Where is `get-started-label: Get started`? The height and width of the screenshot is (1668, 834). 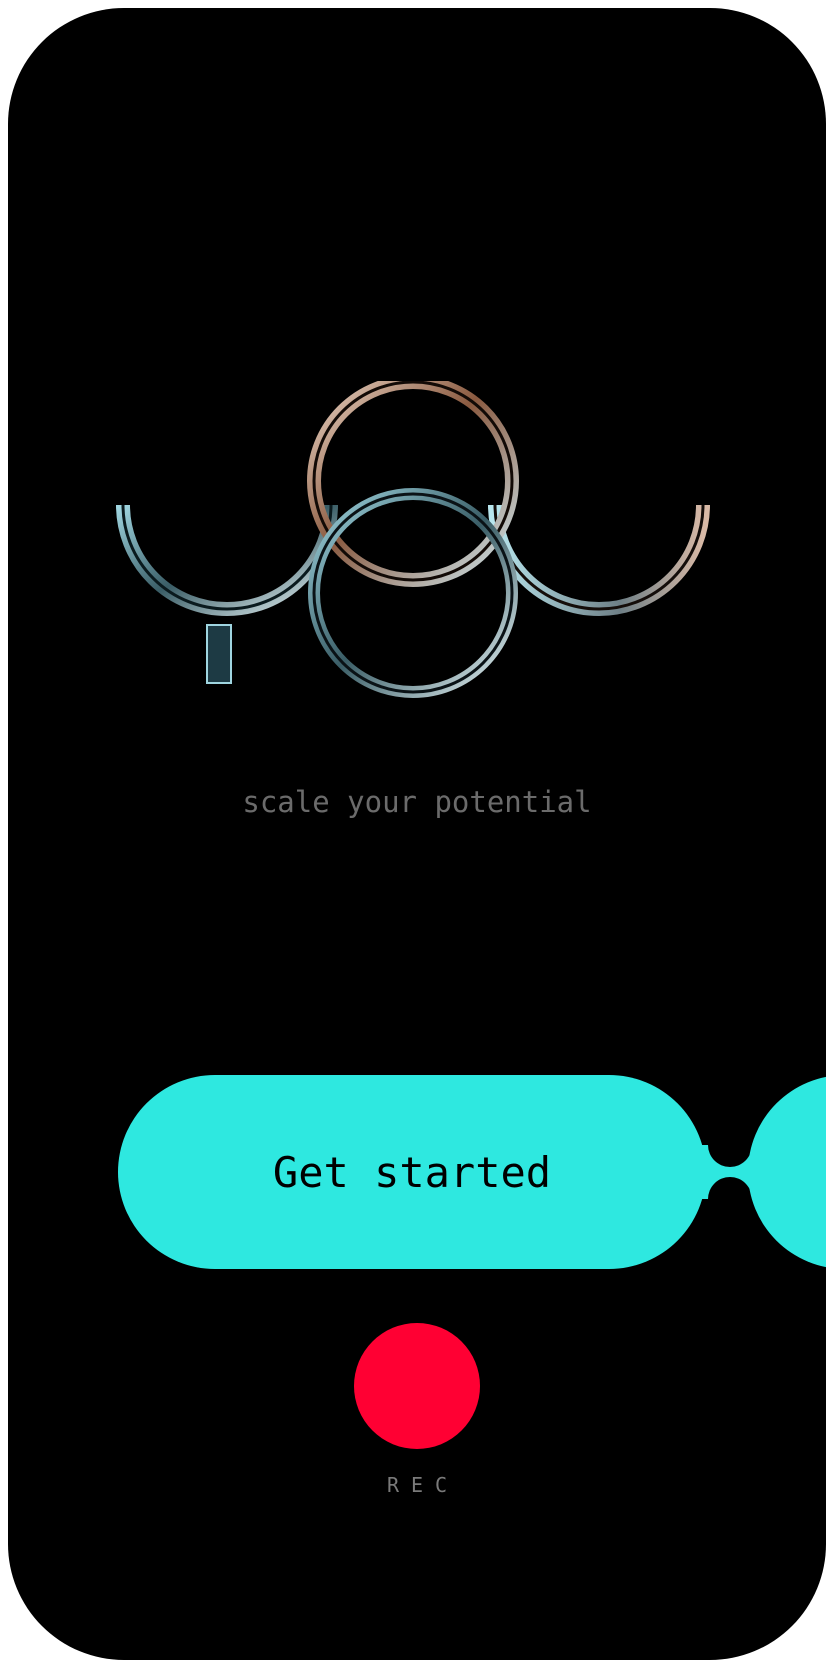 get-started-label: Get started is located at coordinates (412, 1172).